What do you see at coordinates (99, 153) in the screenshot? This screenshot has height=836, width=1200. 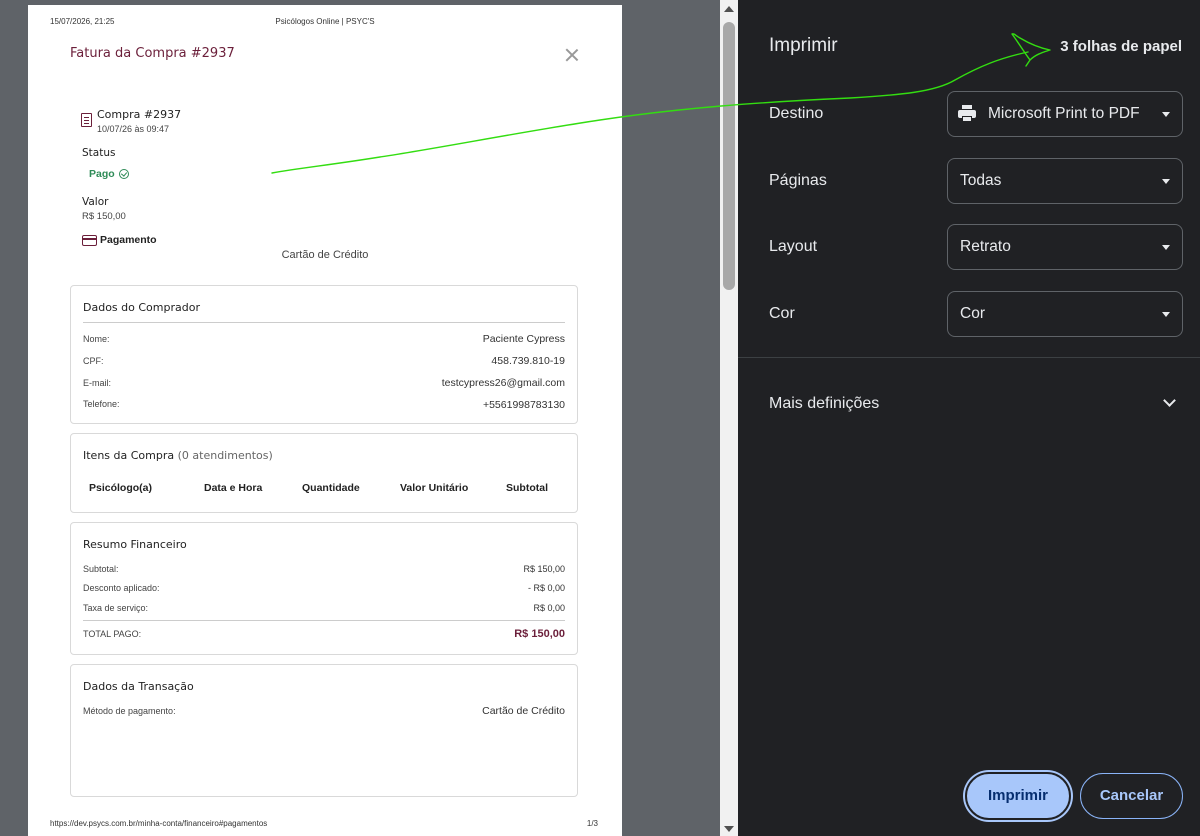 I see `status-label: Status` at bounding box center [99, 153].